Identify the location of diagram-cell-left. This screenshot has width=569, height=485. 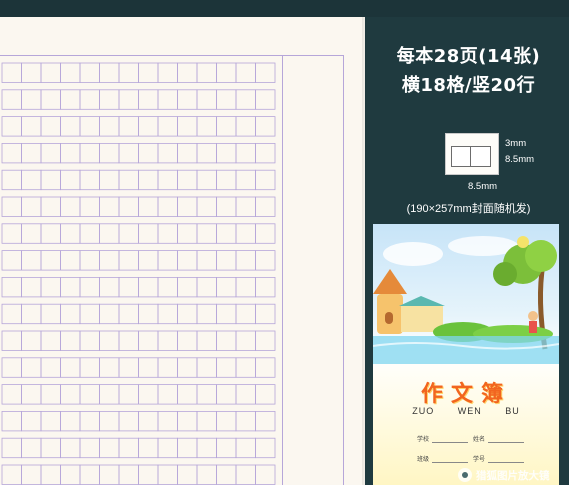
(461, 156).